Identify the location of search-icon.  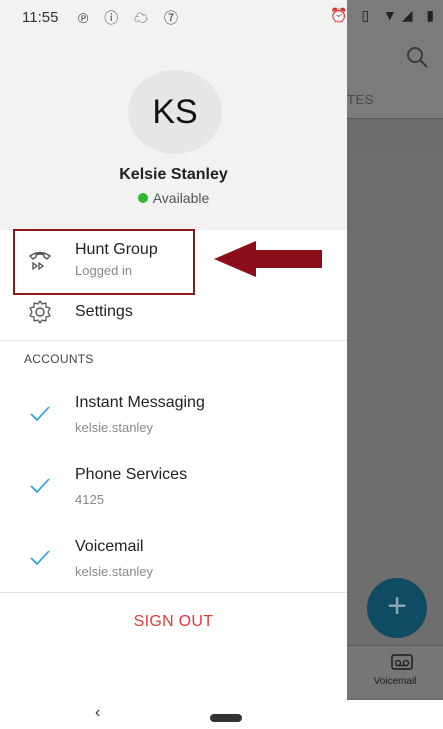
(417, 57).